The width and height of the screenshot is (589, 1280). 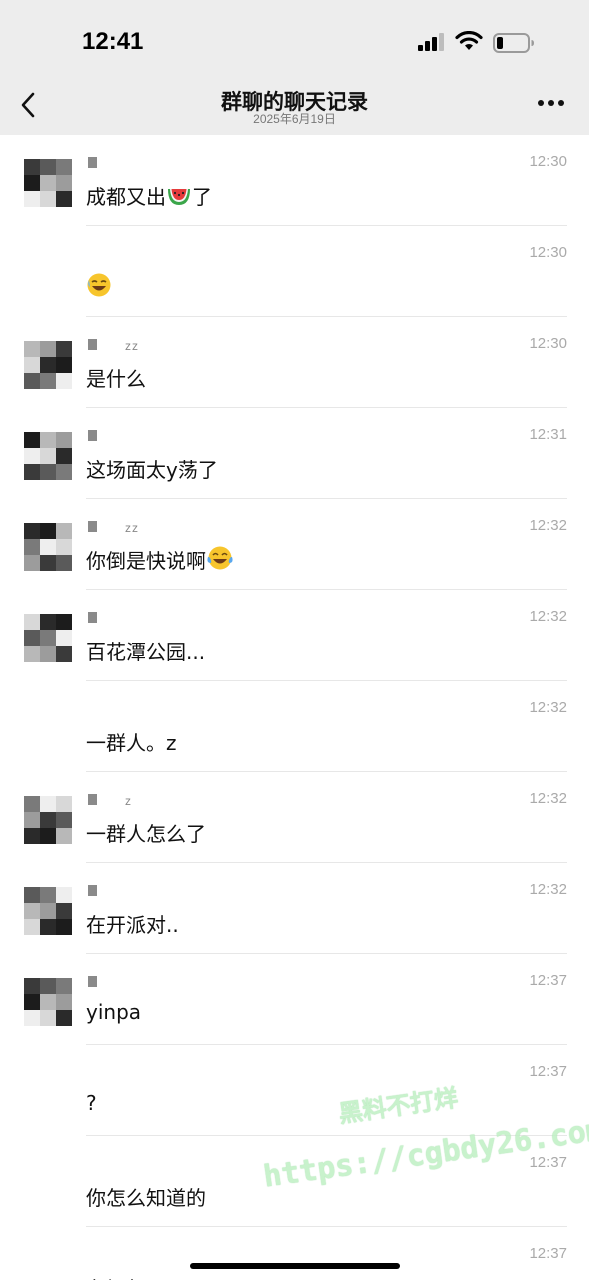 What do you see at coordinates (294, 1181) in the screenshot?
I see `message-row: 12:37 你怎么知道的` at bounding box center [294, 1181].